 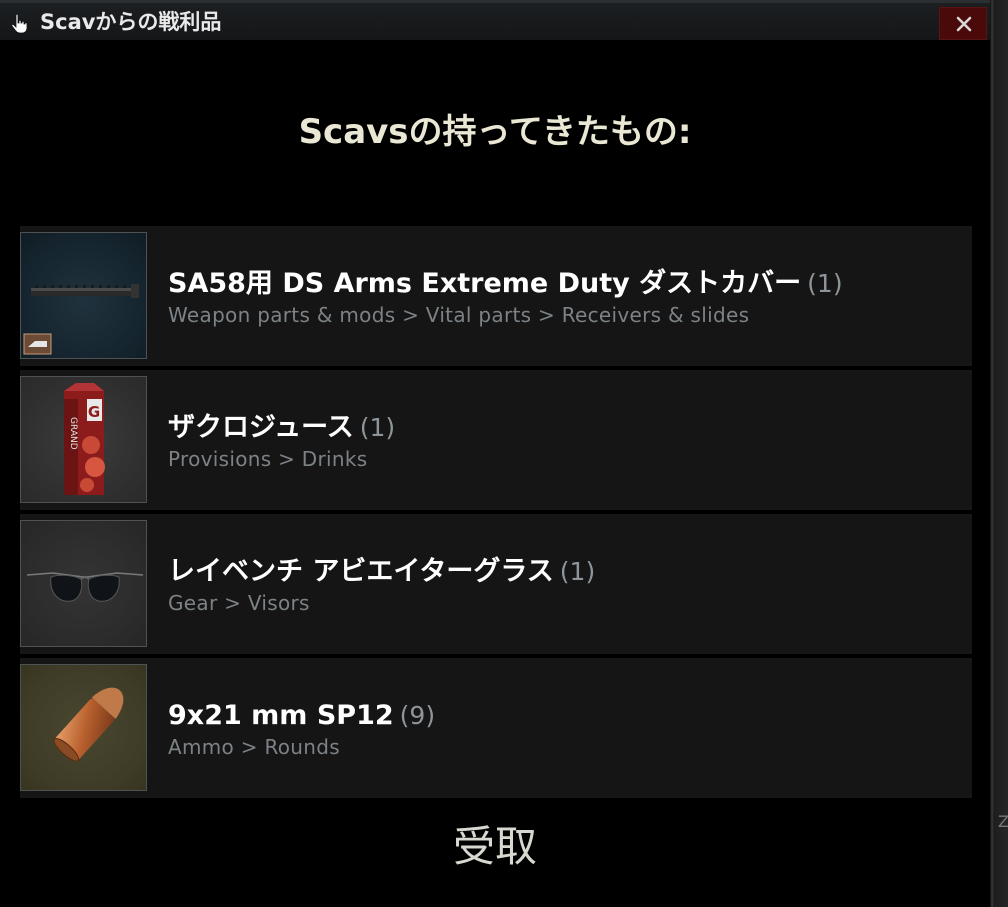 I want to click on item-count: (9), so click(x=417, y=715).